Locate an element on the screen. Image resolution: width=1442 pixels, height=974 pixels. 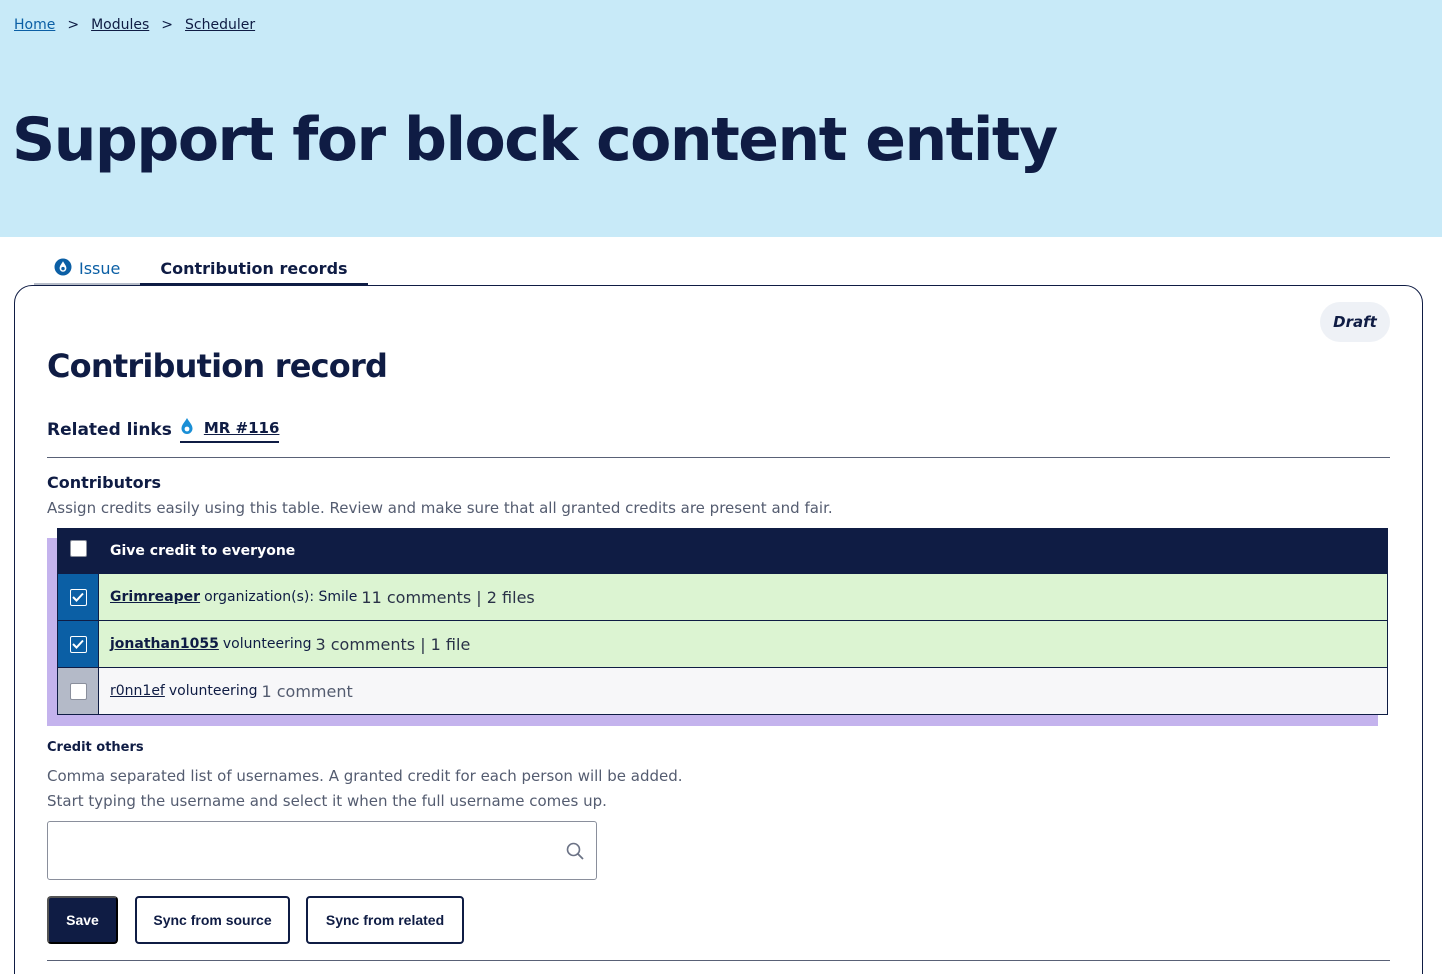
sync-from-related-button: Sync from related is located at coordinates (385, 920).